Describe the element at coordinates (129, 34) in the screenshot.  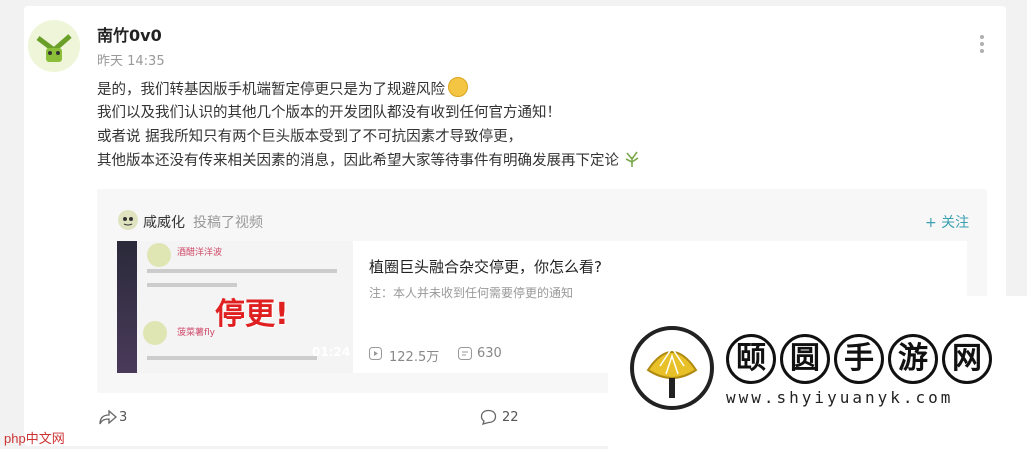
I see `username: 南竹0v0` at that location.